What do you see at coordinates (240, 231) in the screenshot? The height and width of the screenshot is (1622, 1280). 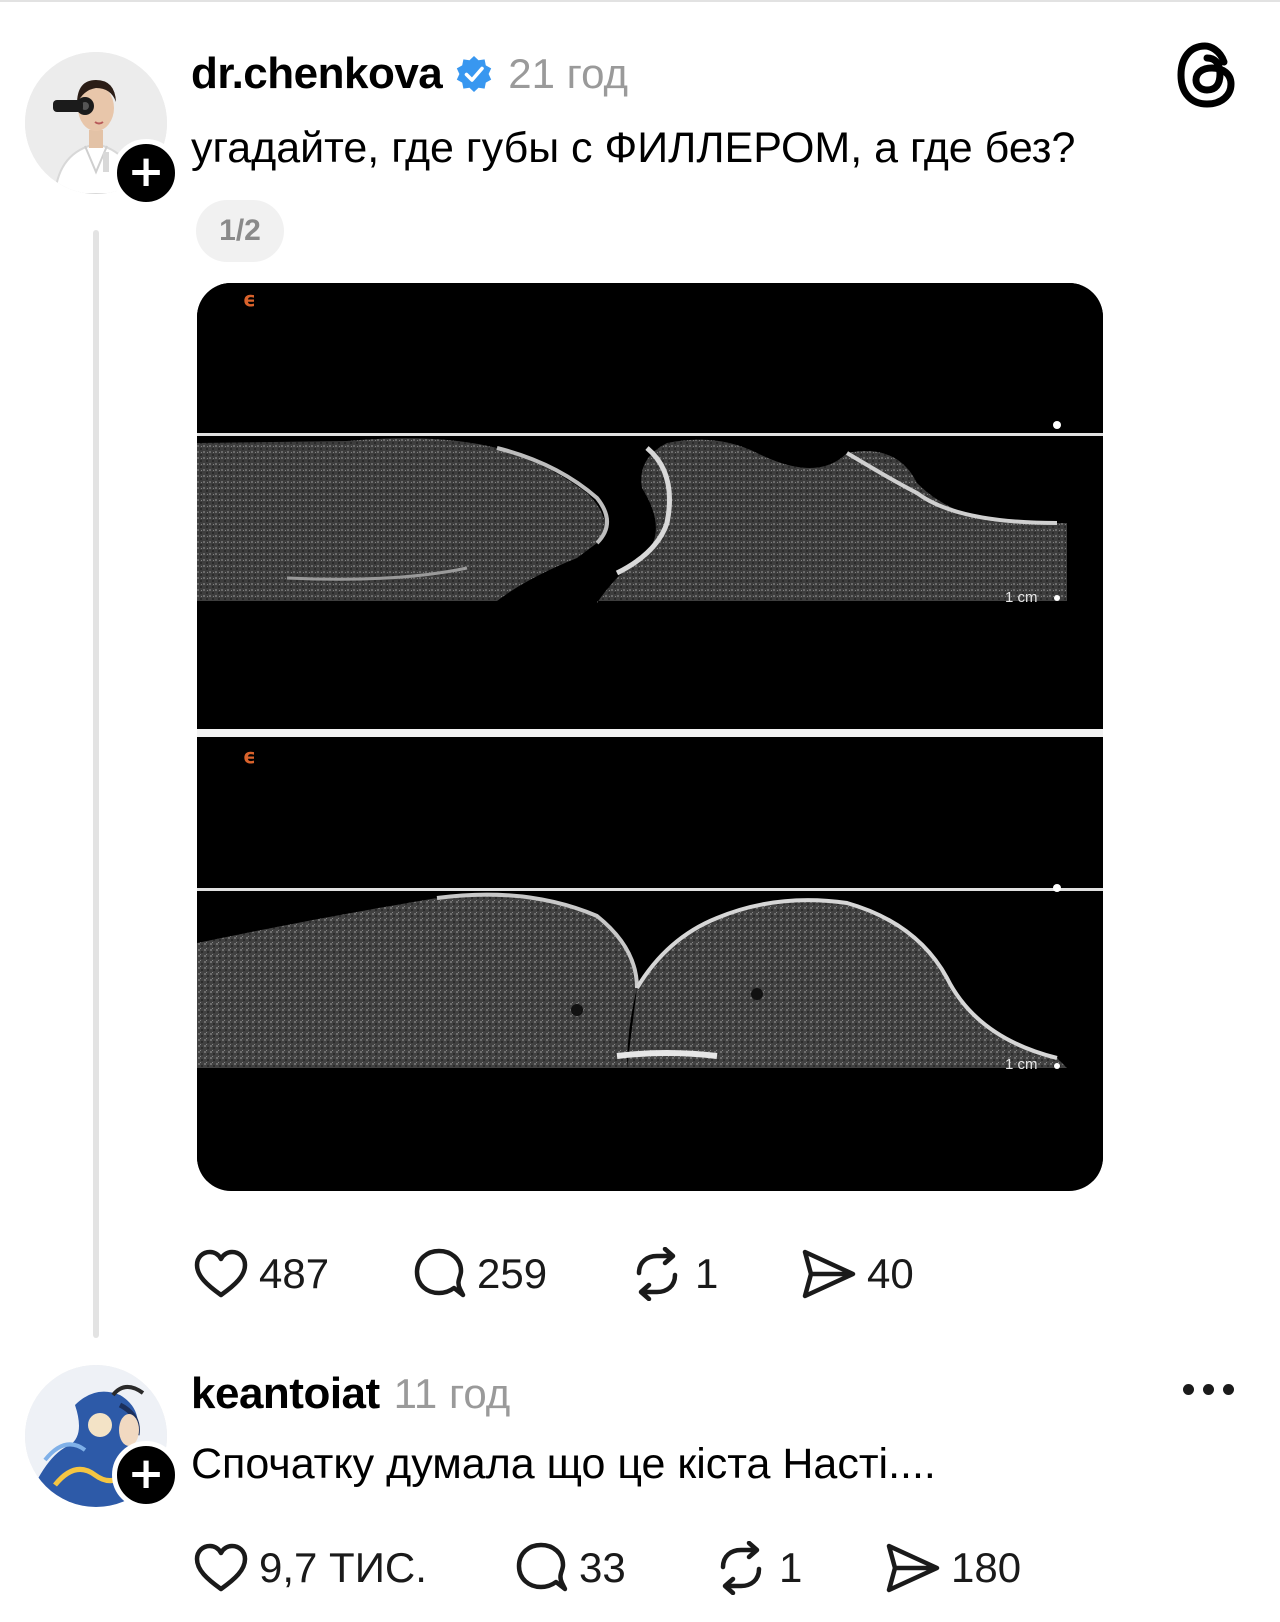 I see `media-counter: 1/2` at bounding box center [240, 231].